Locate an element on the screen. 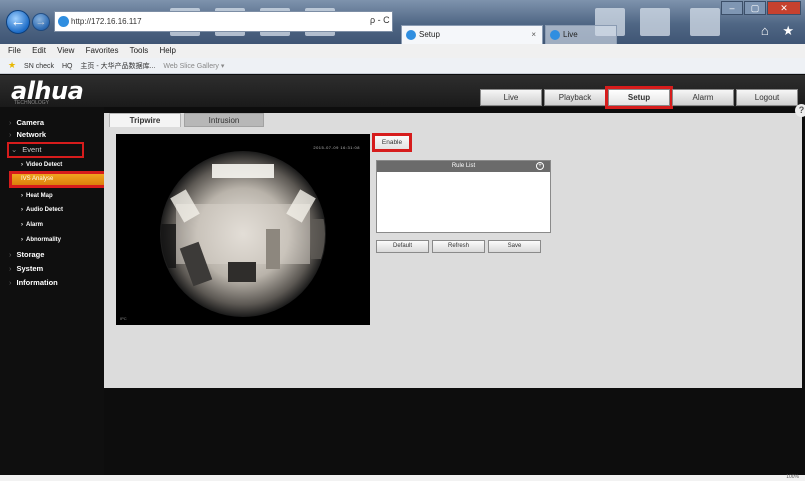  sidebar-item-network: › Network is located at coordinates (52, 135).